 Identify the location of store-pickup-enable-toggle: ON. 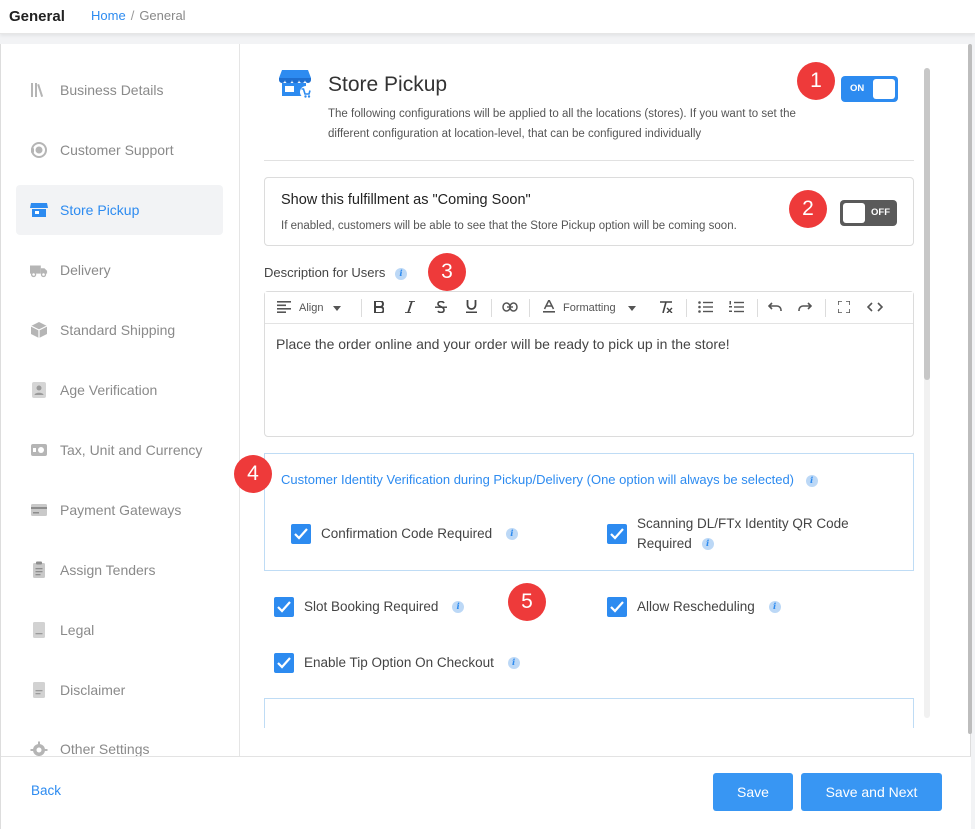
(869, 89).